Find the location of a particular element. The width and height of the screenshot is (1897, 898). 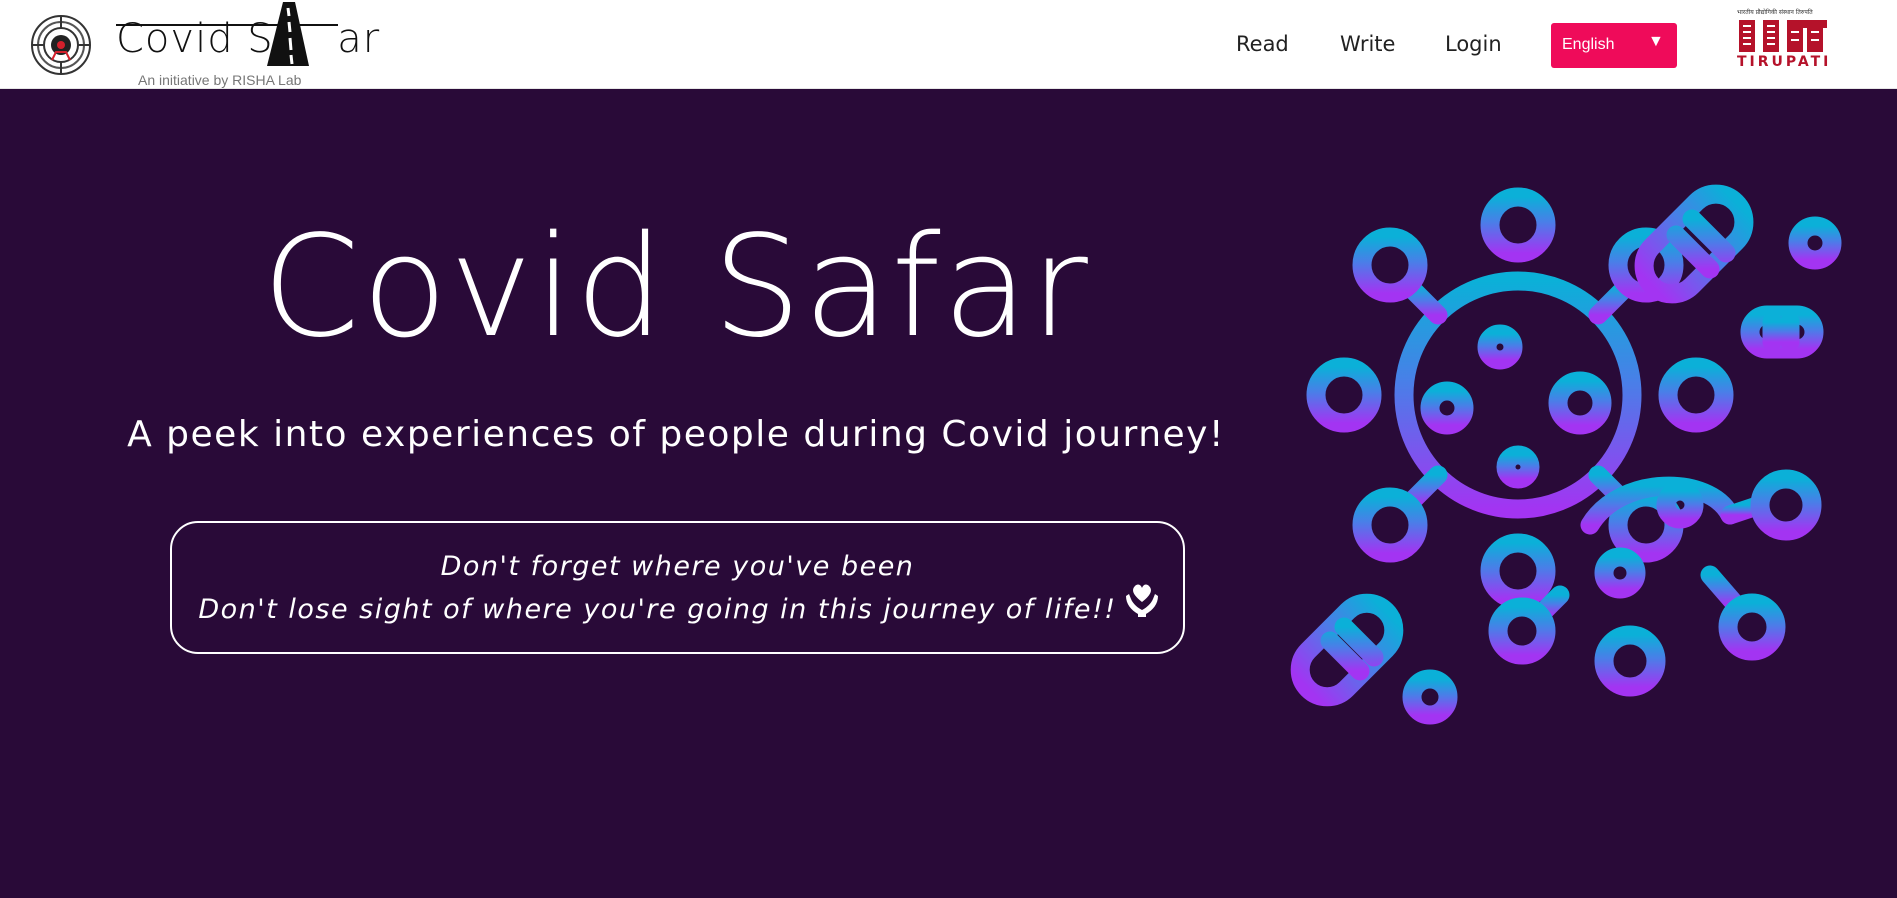

caret-down-icon: ▼ is located at coordinates (1656, 41).